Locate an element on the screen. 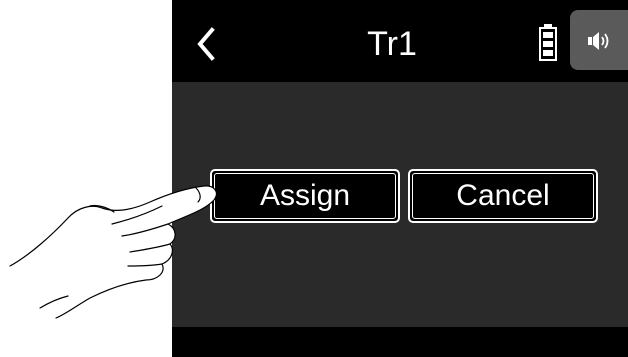 The width and height of the screenshot is (628, 357). battery-icon is located at coordinates (548, 42).